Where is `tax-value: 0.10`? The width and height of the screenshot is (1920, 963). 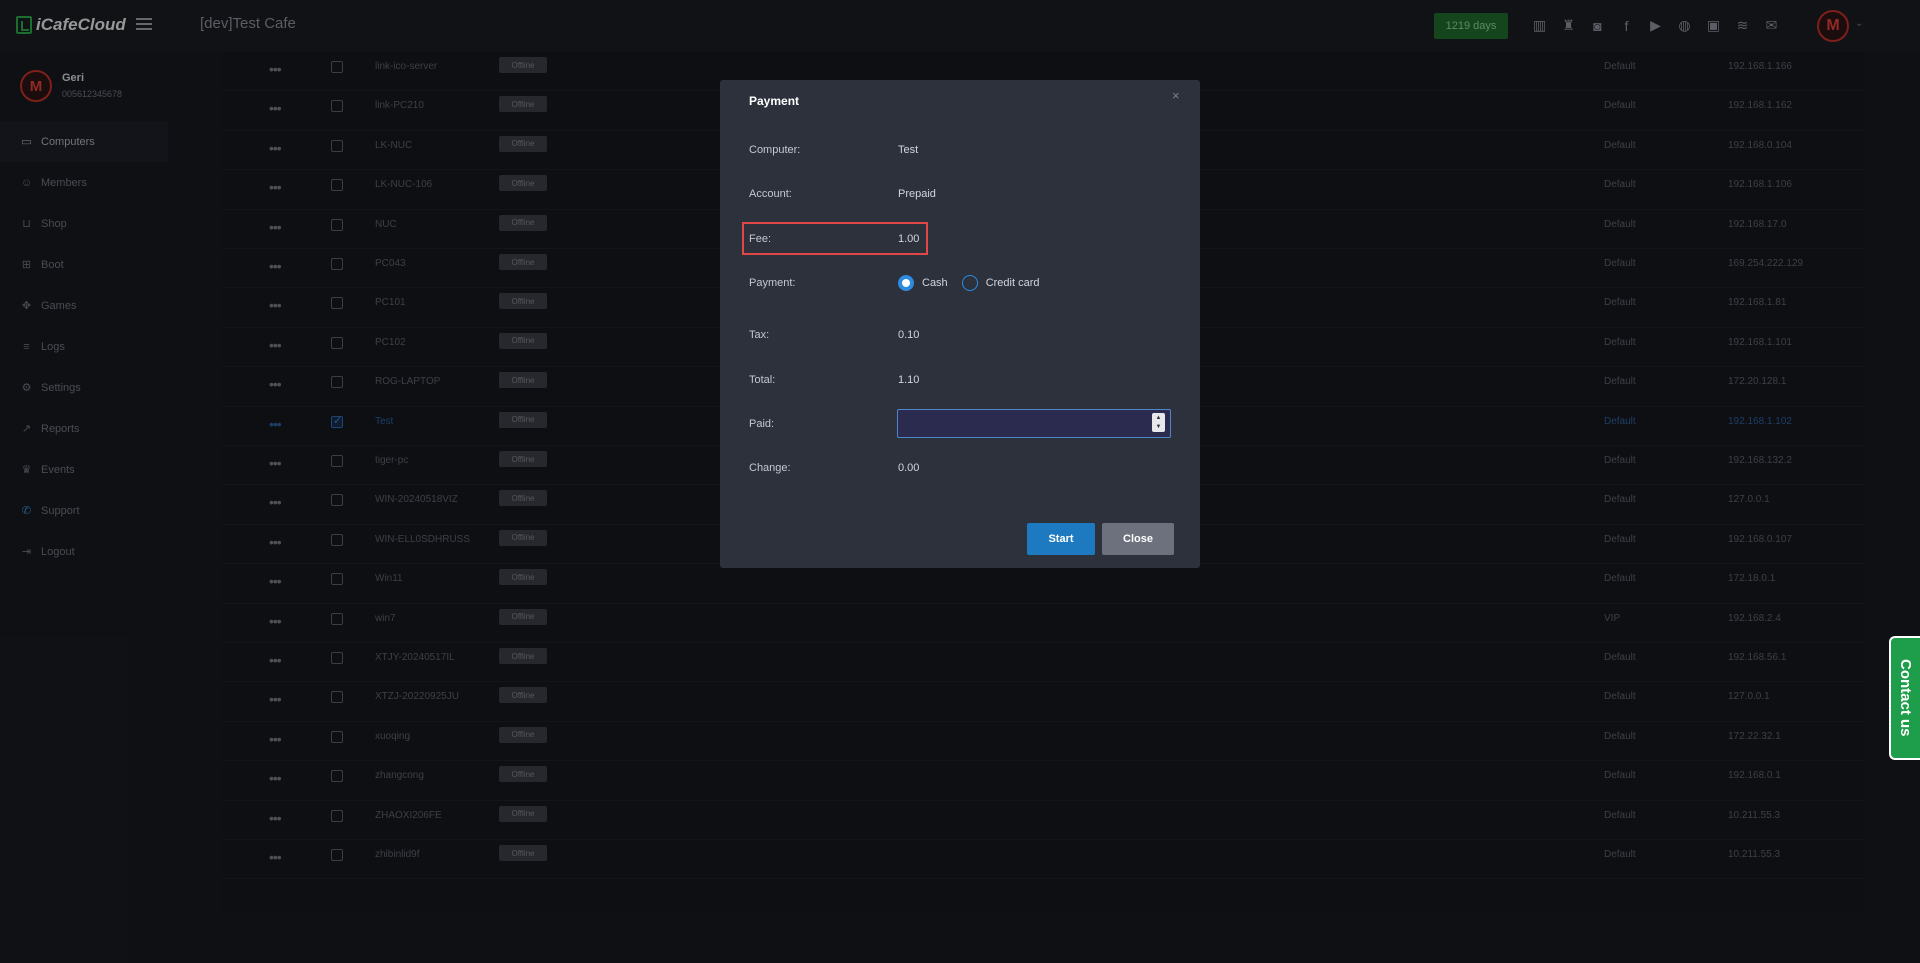 tax-value: 0.10 is located at coordinates (909, 335).